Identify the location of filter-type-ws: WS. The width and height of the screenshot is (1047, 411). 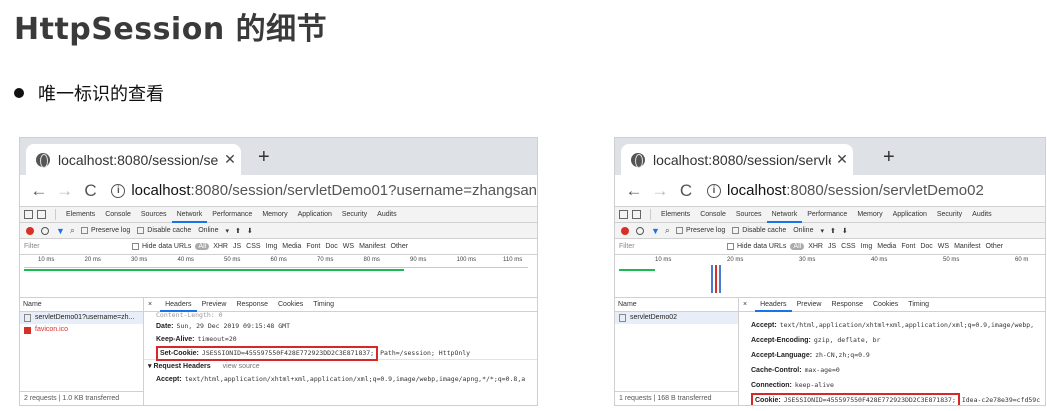
(943, 246).